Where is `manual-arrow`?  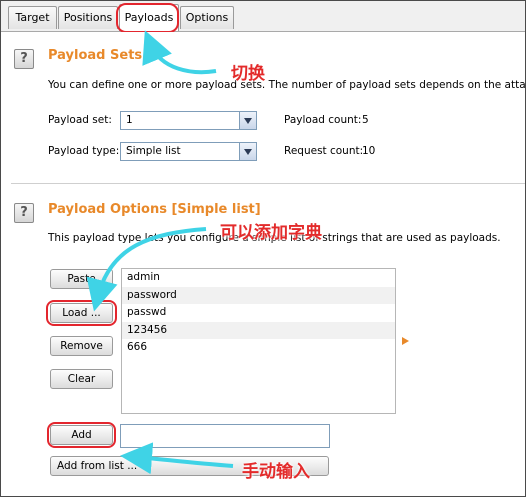 manual-arrow is located at coordinates (177, 458).